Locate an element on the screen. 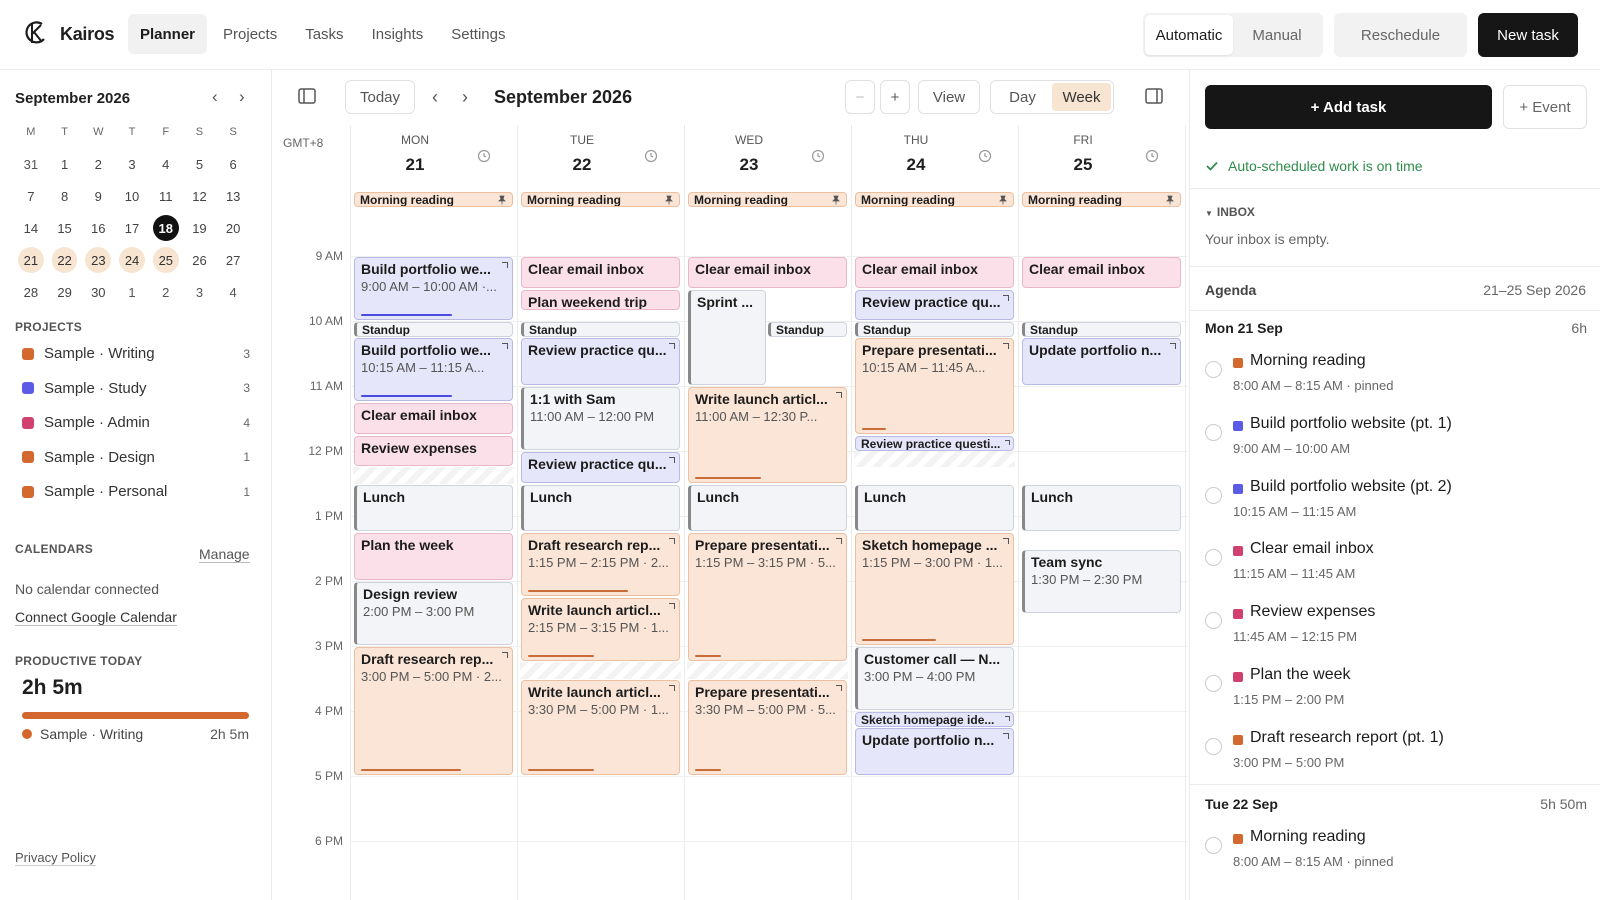 Image resolution: width=1600 pixels, height=900 pixels. view-button: View is located at coordinates (949, 97).